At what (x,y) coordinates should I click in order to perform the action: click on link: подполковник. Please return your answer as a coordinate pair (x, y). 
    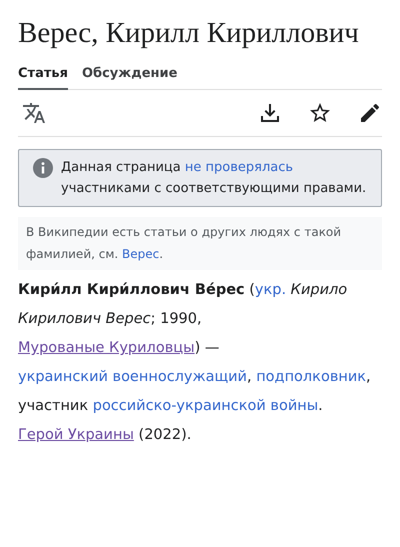
    Looking at the image, I should click on (311, 377).